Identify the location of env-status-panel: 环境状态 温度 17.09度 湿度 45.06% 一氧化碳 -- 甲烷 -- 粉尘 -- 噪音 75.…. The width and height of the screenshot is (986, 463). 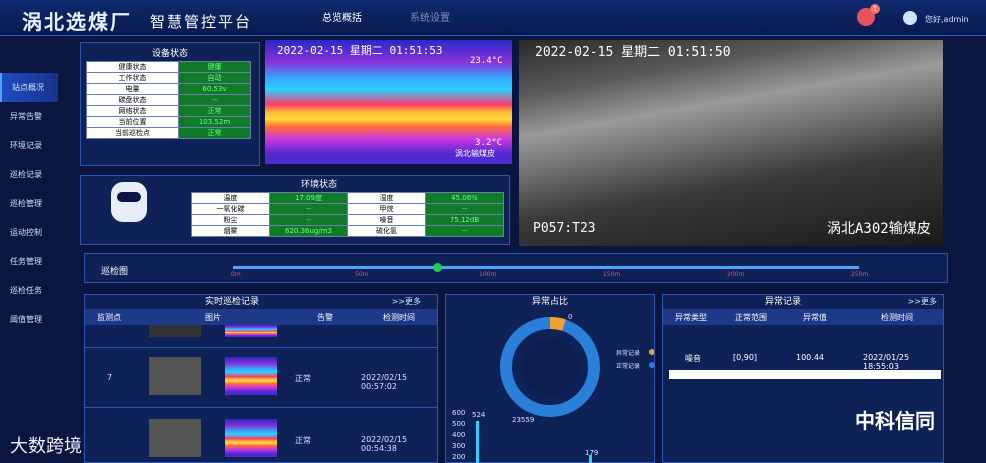
(295, 210).